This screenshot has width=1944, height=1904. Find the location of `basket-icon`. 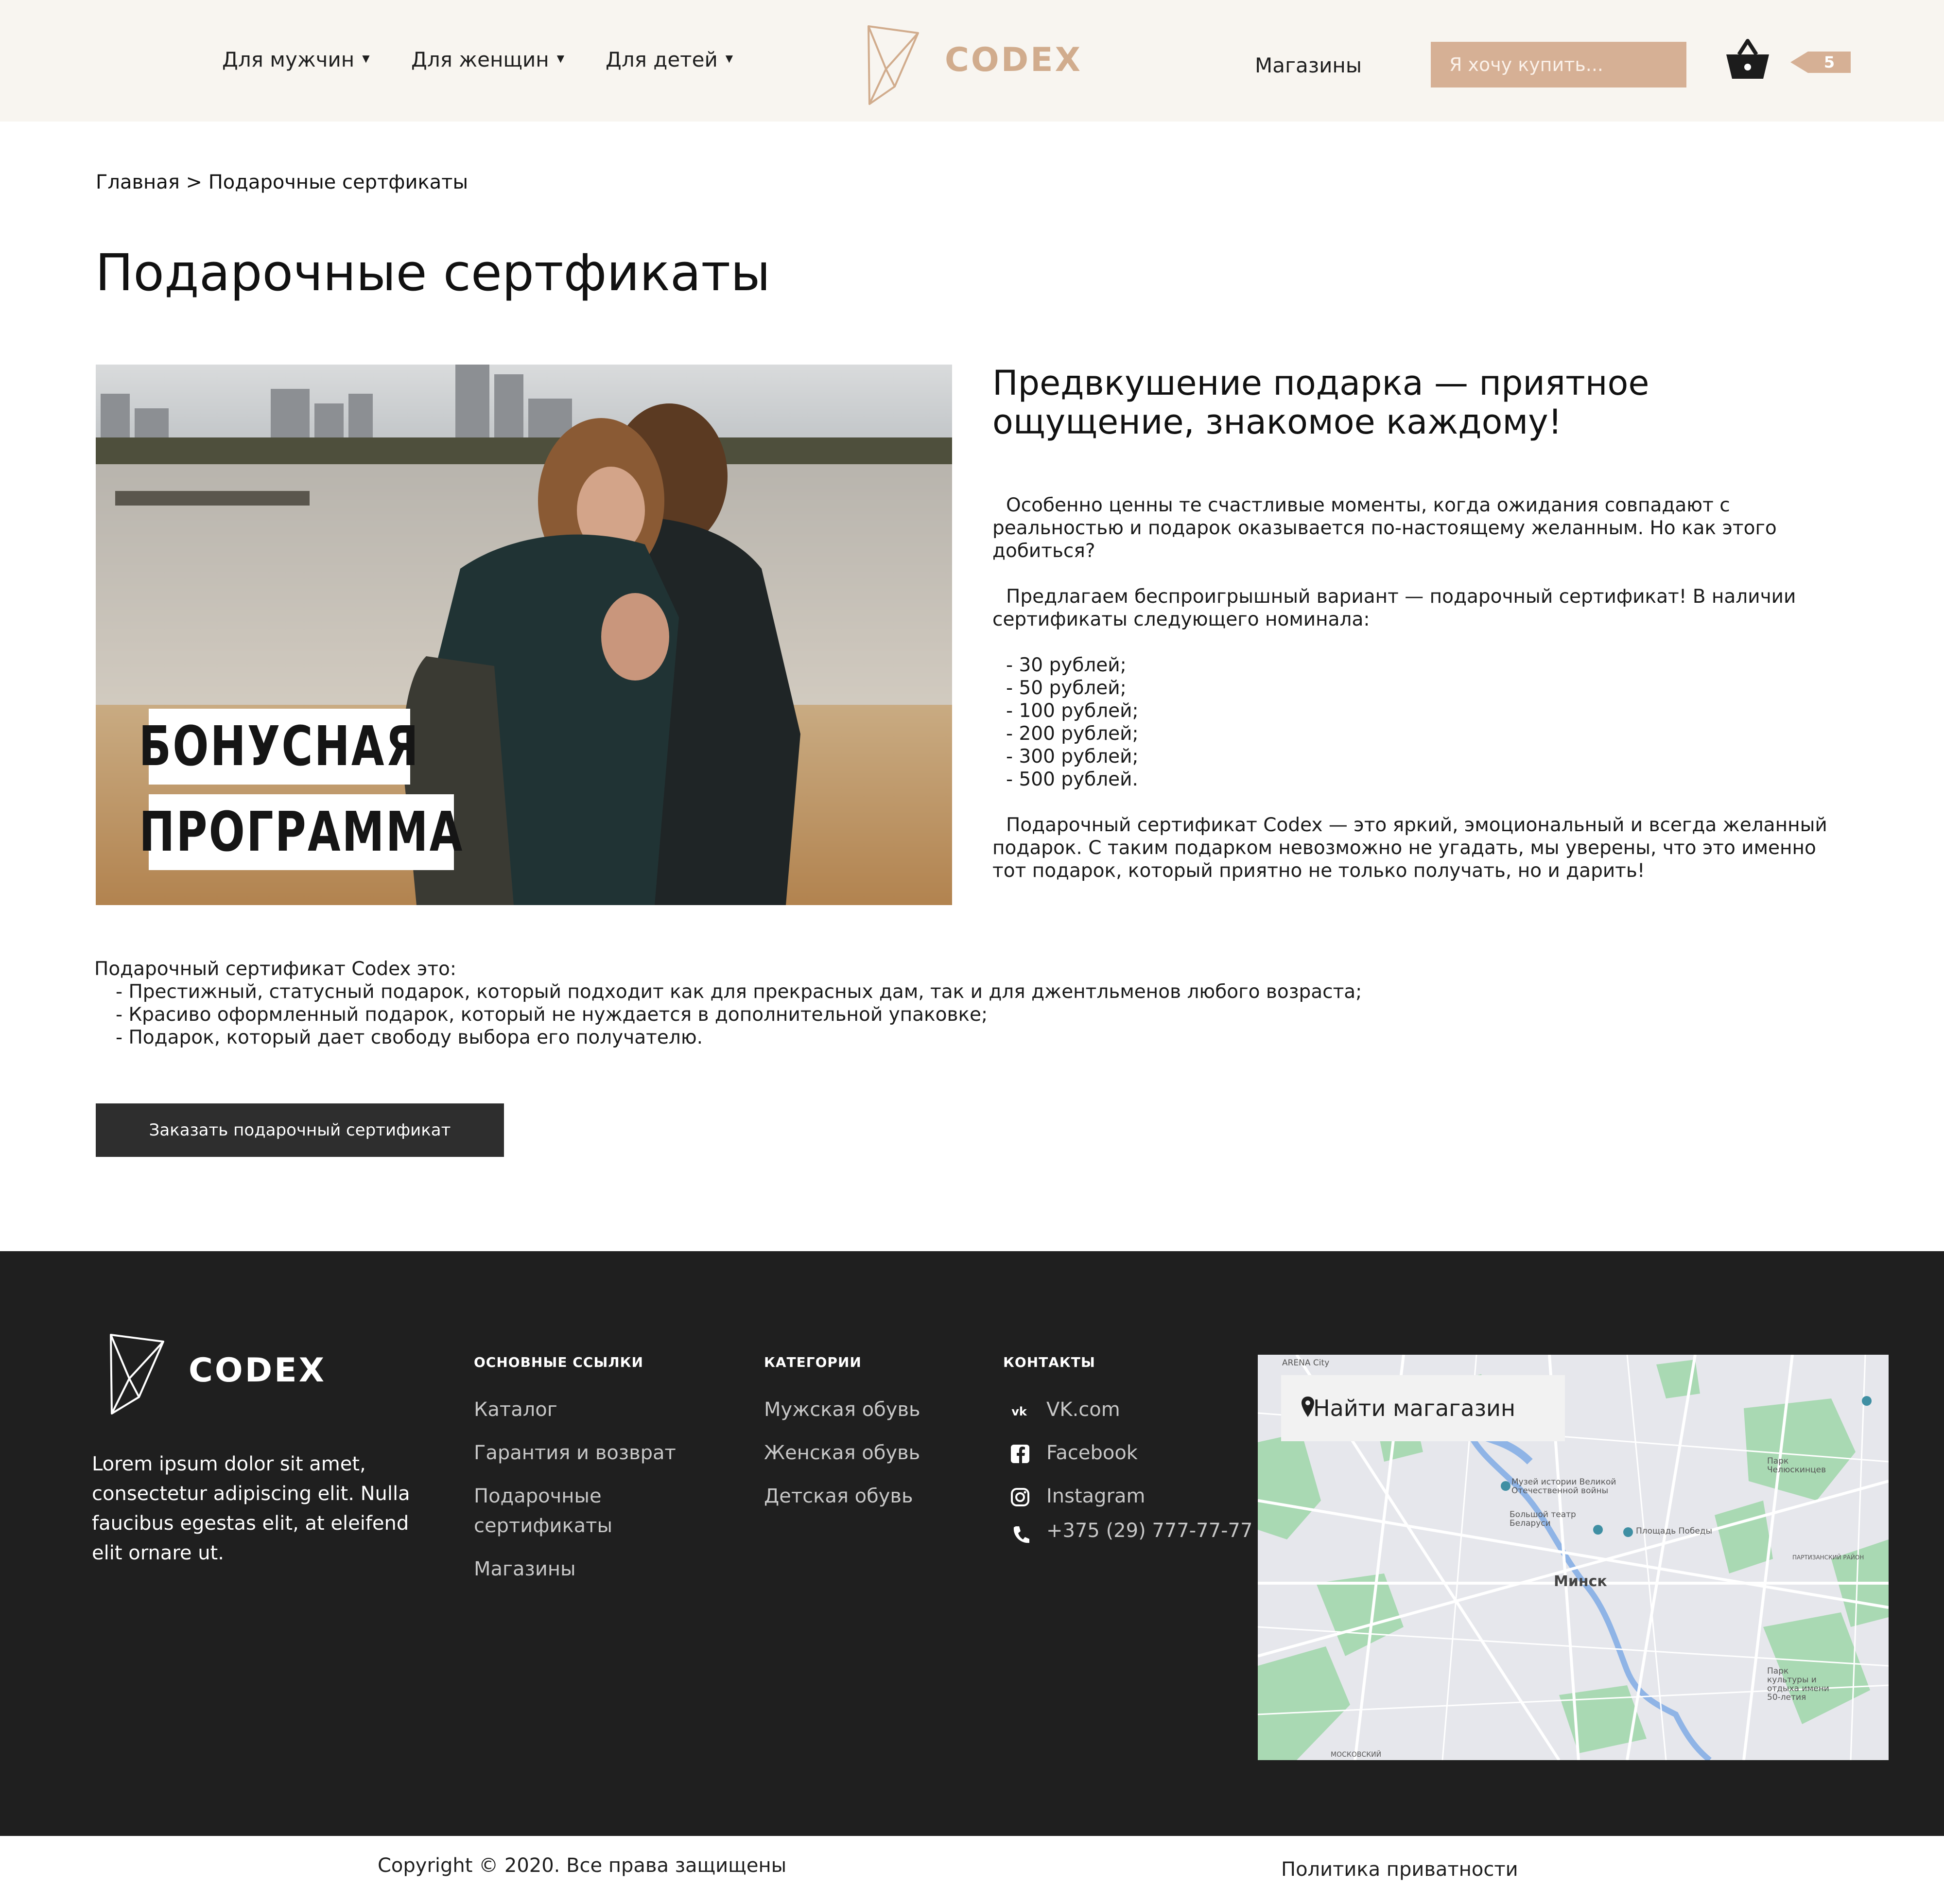

basket-icon is located at coordinates (1747, 60).